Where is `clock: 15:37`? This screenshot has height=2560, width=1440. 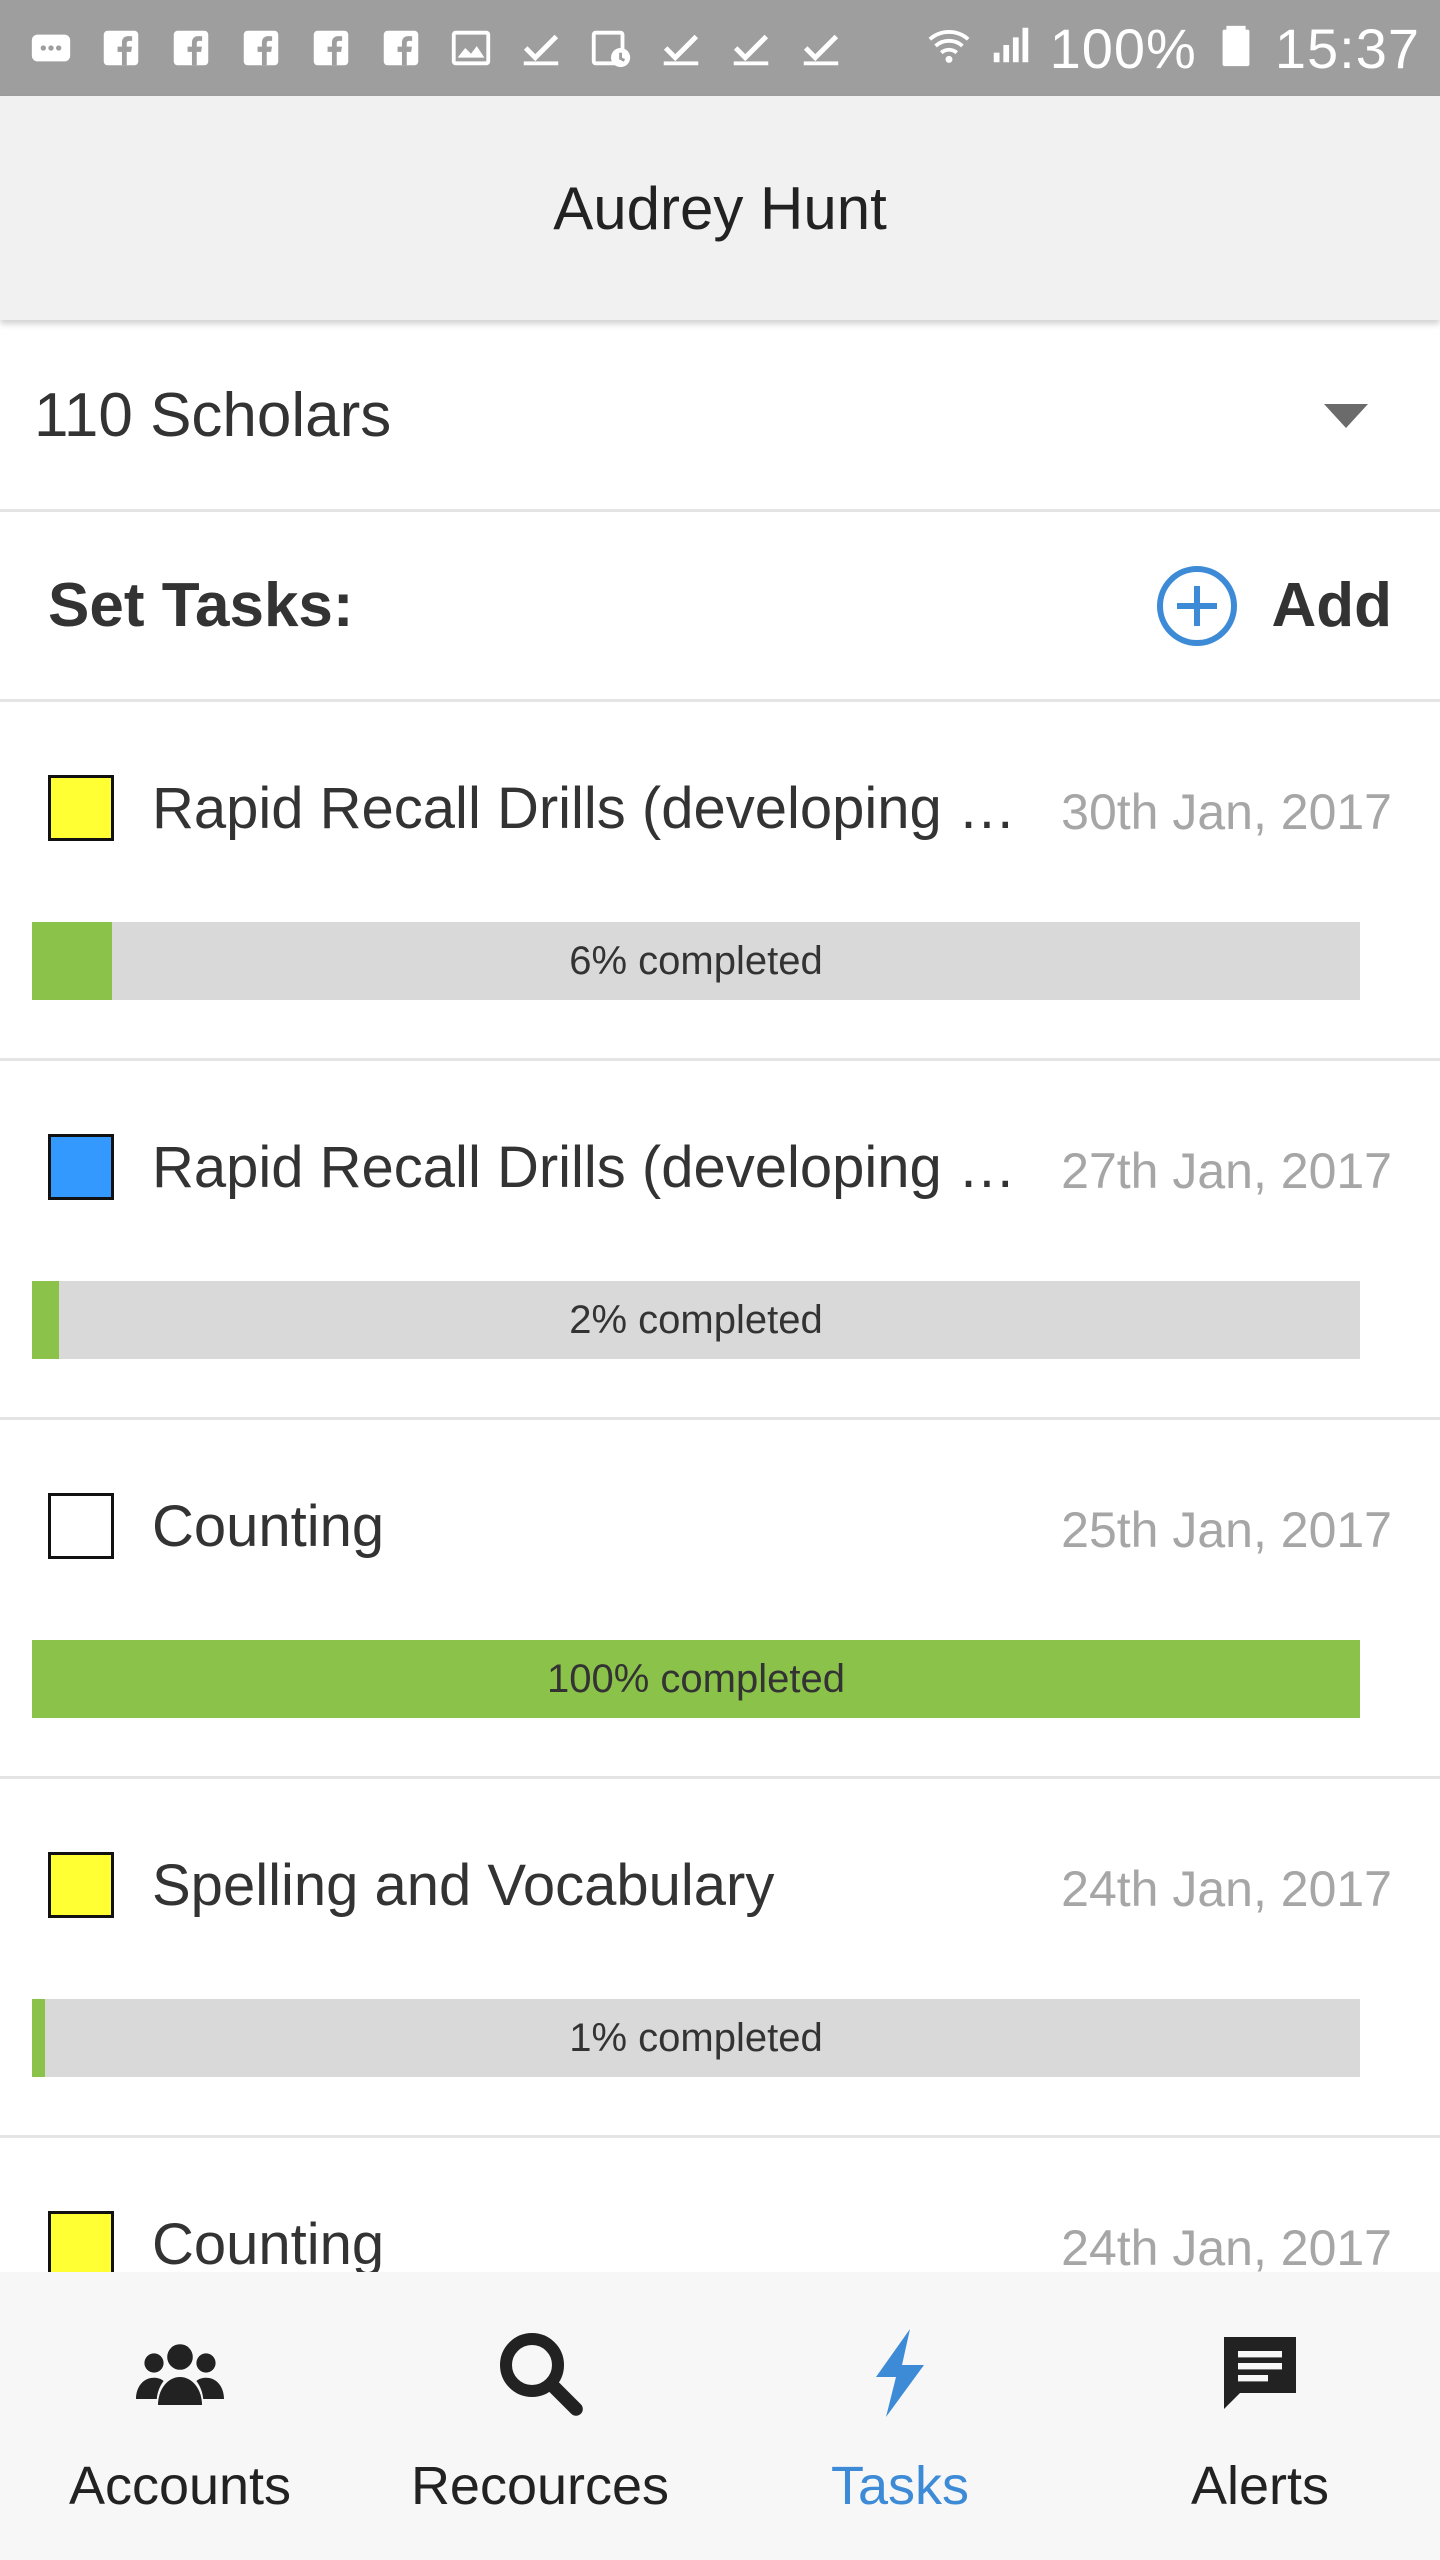 clock: 15:37 is located at coordinates (1347, 48).